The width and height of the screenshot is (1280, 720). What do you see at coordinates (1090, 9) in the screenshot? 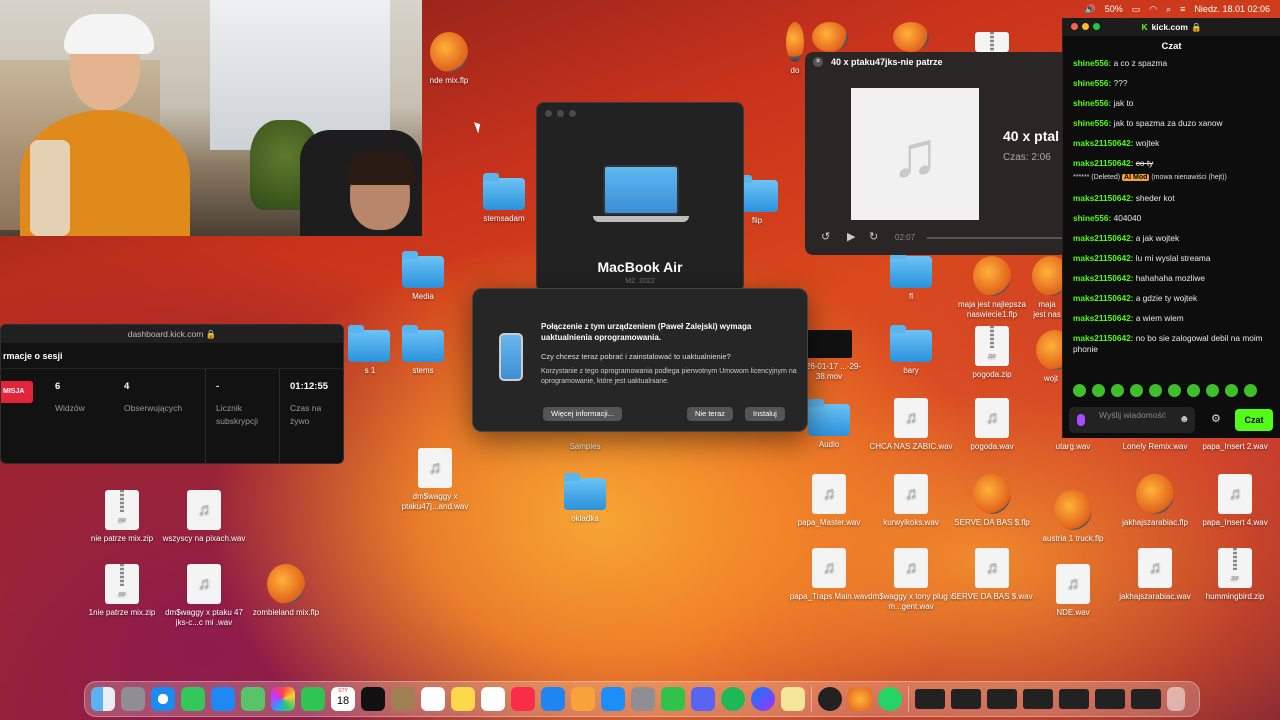
I see `speaker-icon: 🔊` at bounding box center [1090, 9].